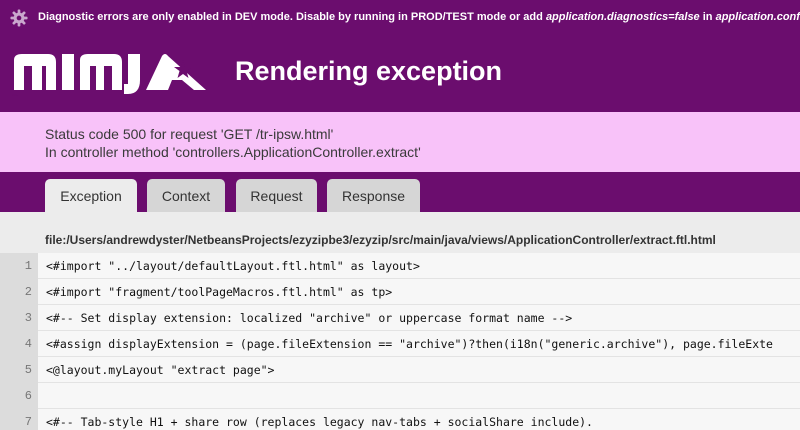 This screenshot has width=800, height=430. I want to click on tab-exception: Exception, so click(91, 195).